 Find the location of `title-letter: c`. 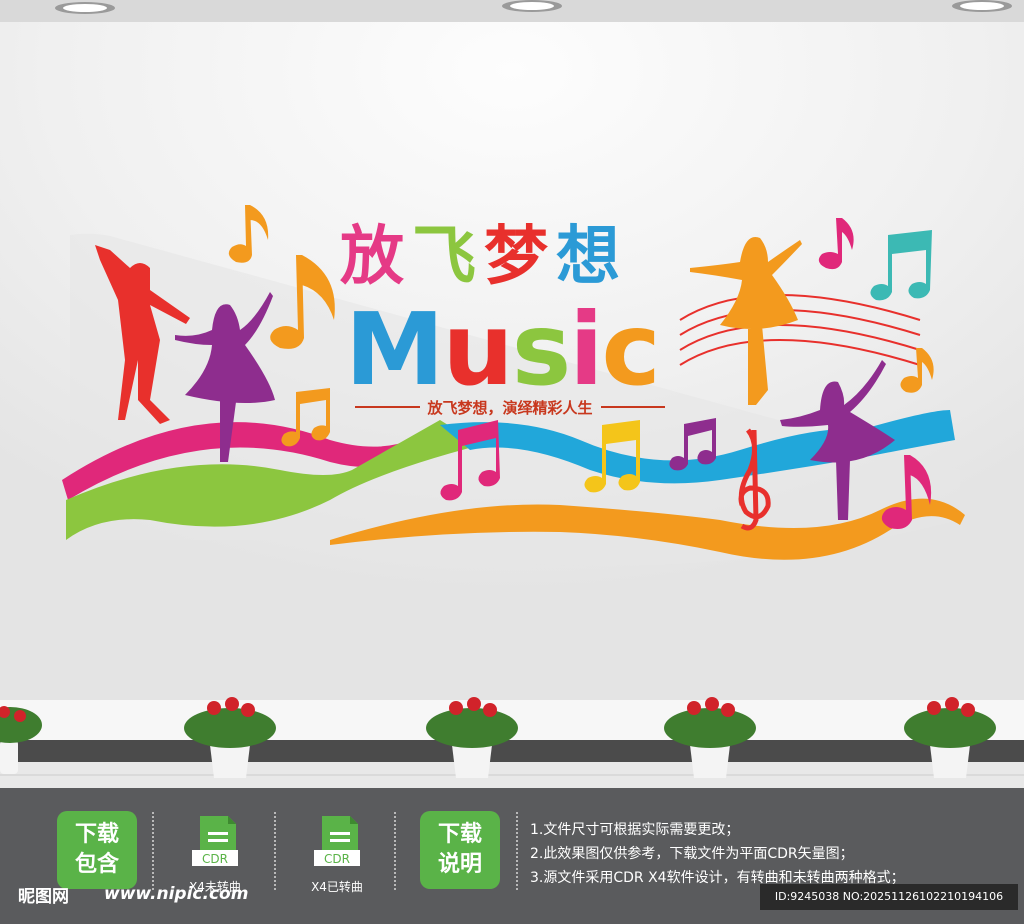

title-letter: c is located at coordinates (631, 349).